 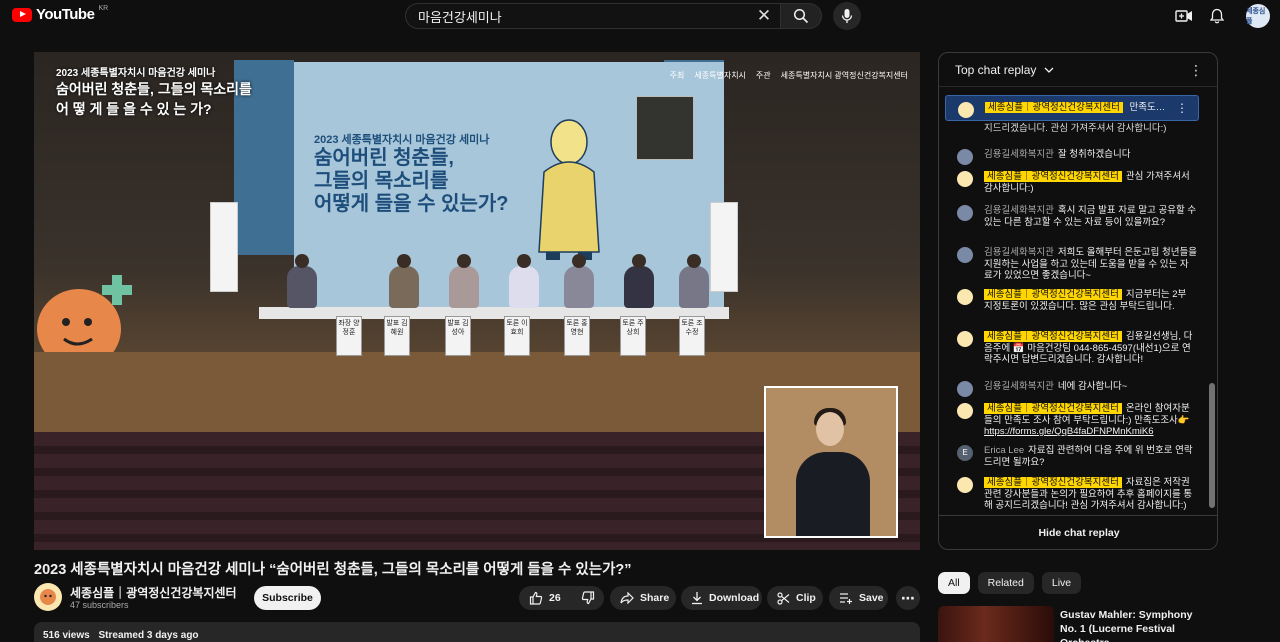 I want to click on create-button, so click(x=1184, y=16).